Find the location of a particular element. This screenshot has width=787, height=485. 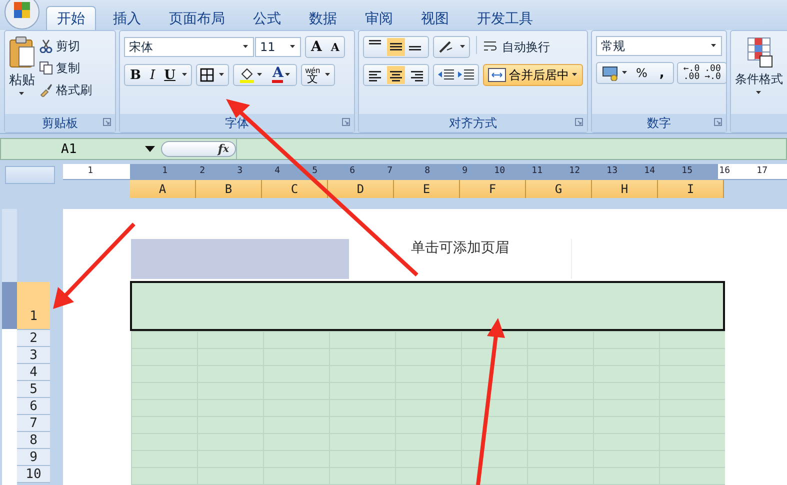

row-header: 8 is located at coordinates (33, 440).